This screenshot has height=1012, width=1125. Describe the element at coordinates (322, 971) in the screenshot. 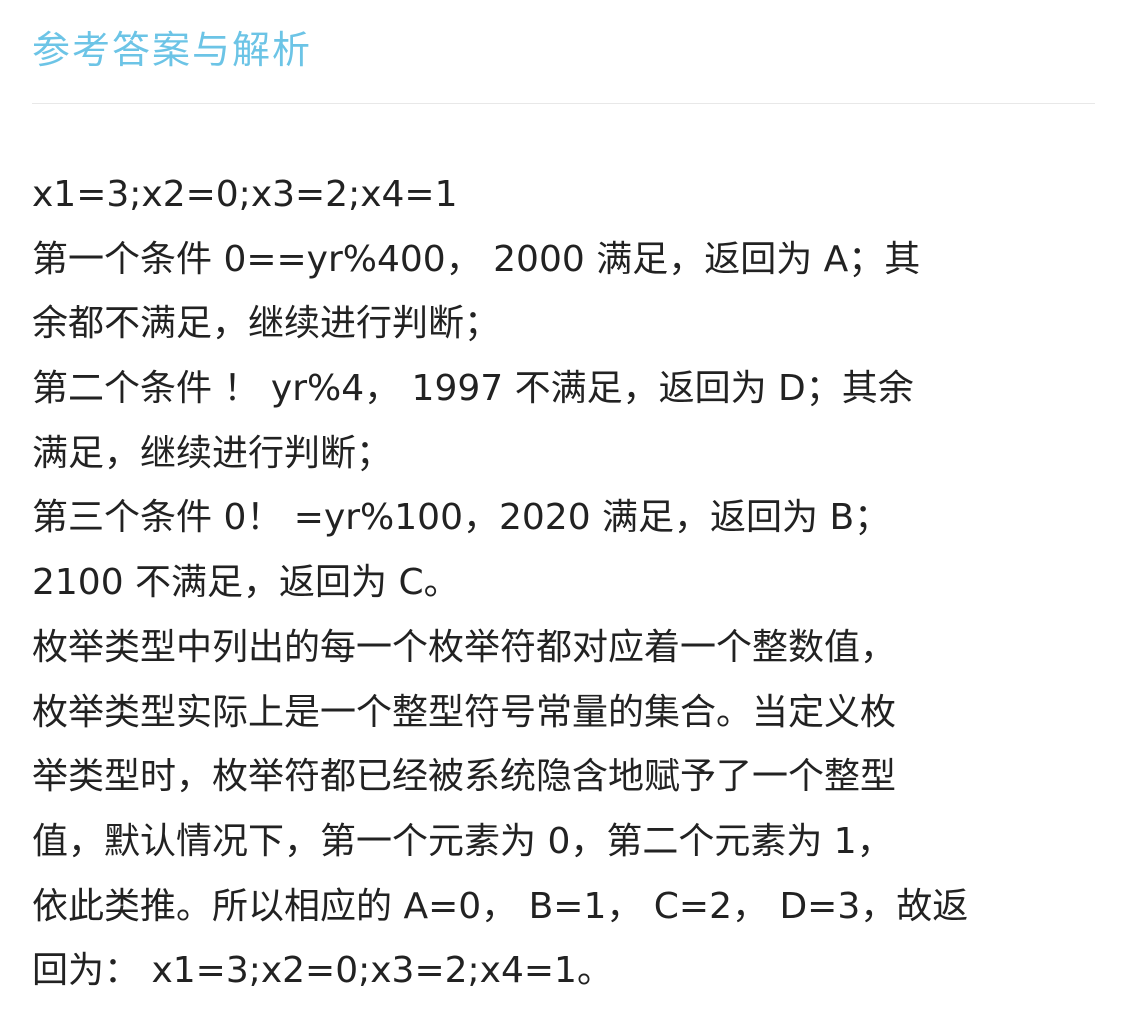

I see `text-line: 回为： x1=3;x2=0;x3=2;x4=1。` at that location.